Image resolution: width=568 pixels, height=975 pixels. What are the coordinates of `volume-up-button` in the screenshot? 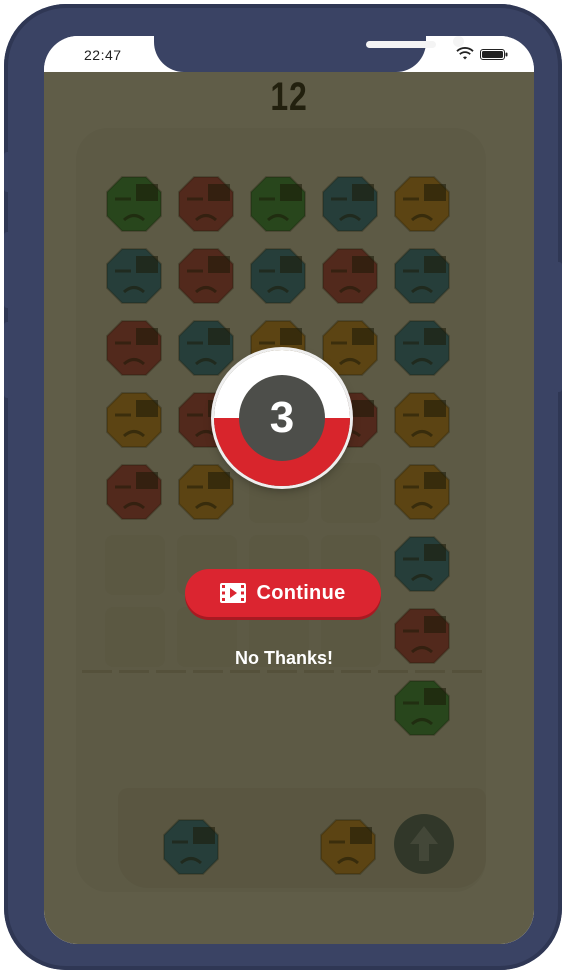 It's located at (8, 270).